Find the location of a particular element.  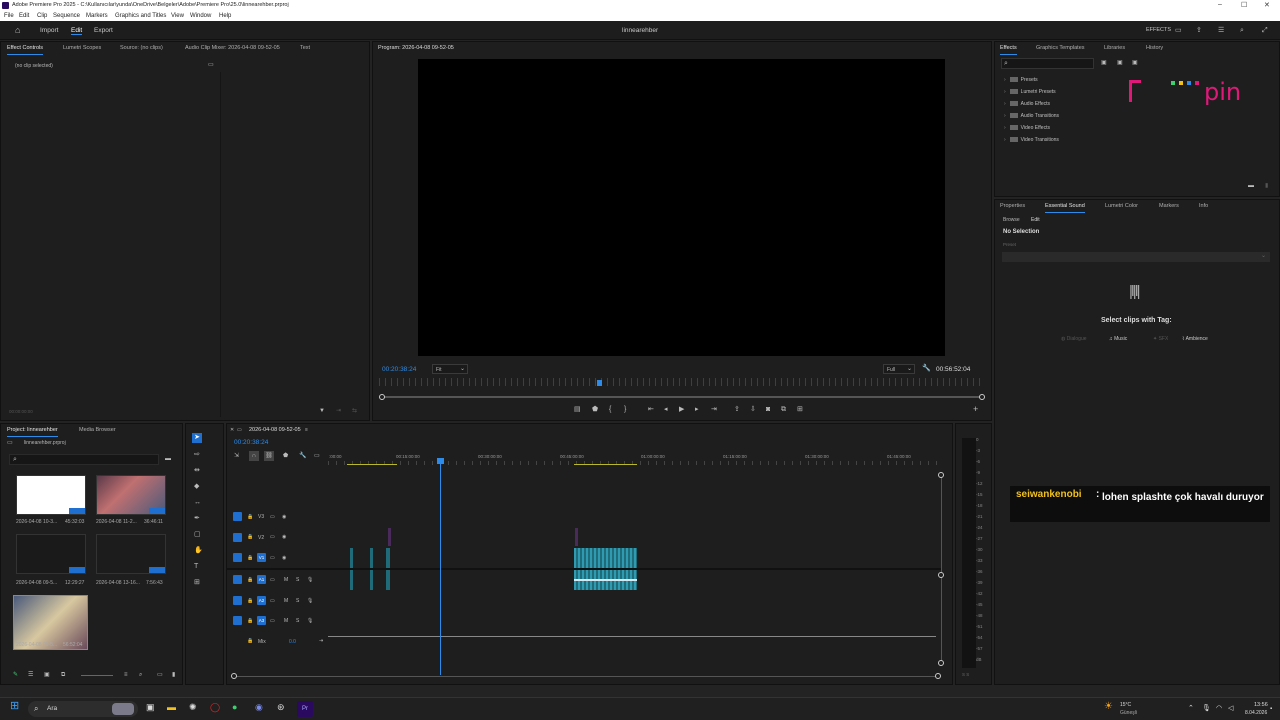

list-view-icon: ☰ is located at coordinates (30, 675).